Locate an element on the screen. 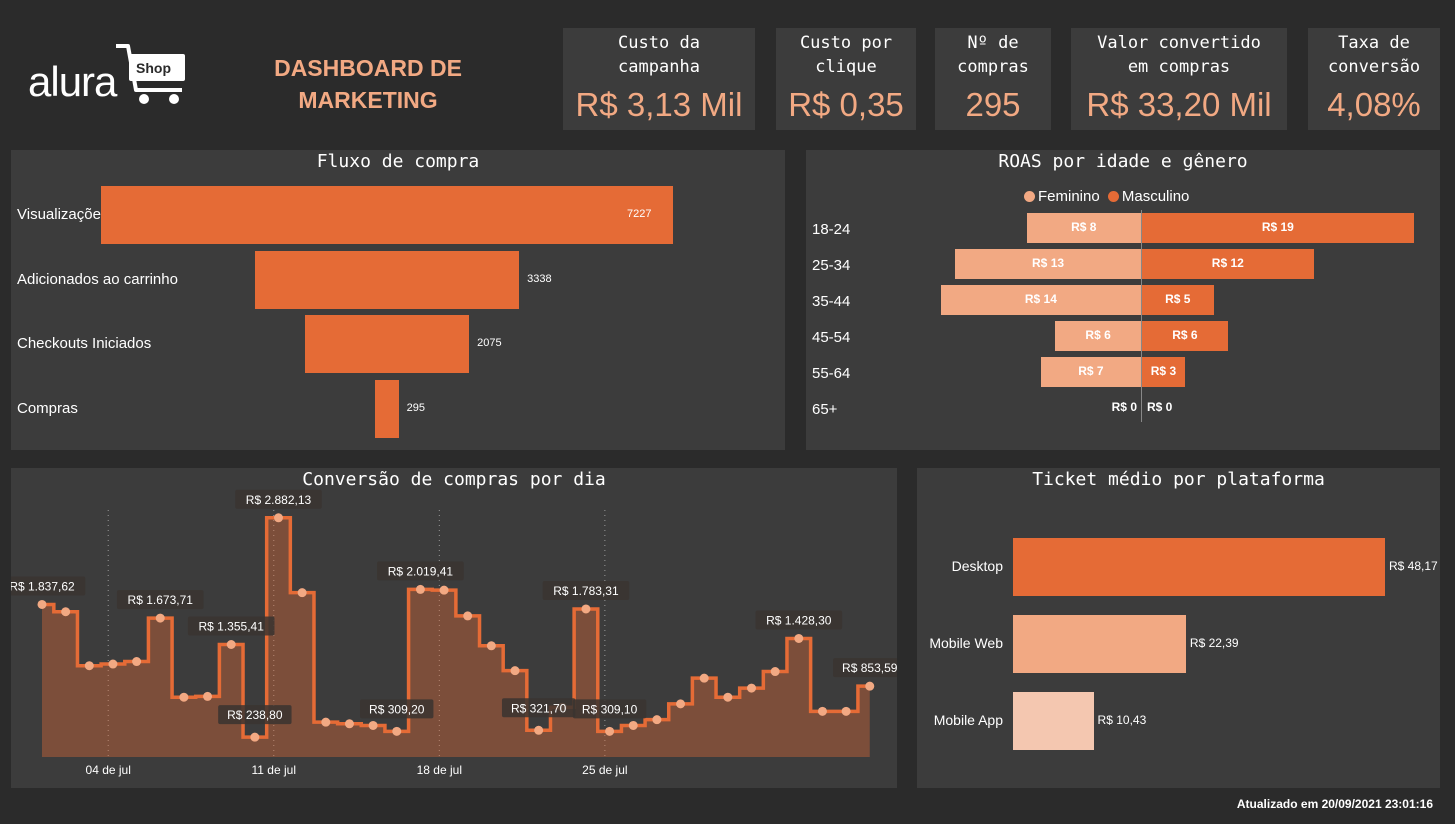 The height and width of the screenshot is (824, 1455). funnel-value-label: 3338 is located at coordinates (539, 278).